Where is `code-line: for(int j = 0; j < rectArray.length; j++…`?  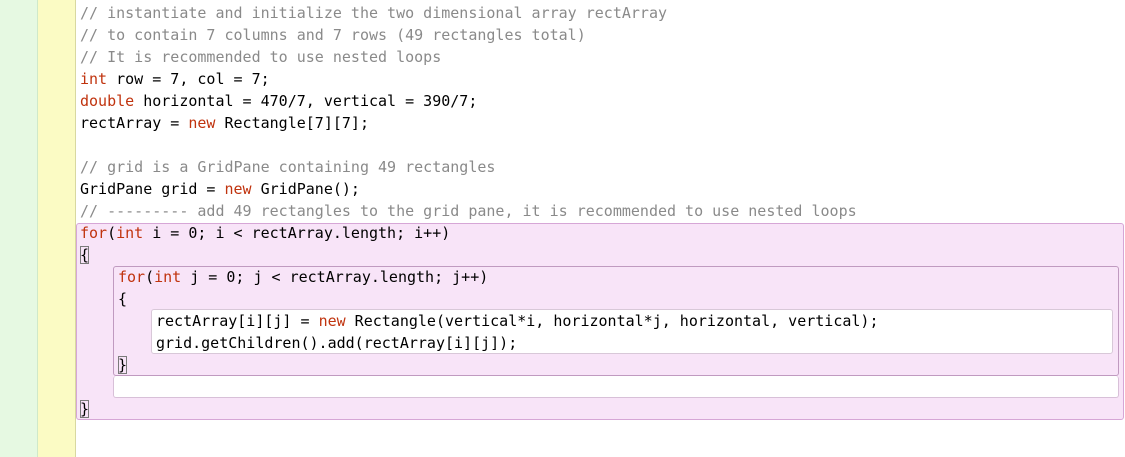
code-line: for(int j = 0; j < rectArray.length; j++… is located at coordinates (303, 277).